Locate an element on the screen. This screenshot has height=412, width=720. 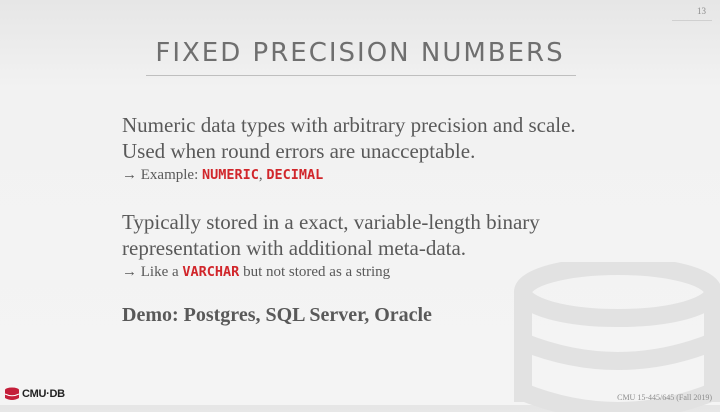
footer-course: CMU 15-445/645 (Fall 2019) is located at coordinates (664, 397).